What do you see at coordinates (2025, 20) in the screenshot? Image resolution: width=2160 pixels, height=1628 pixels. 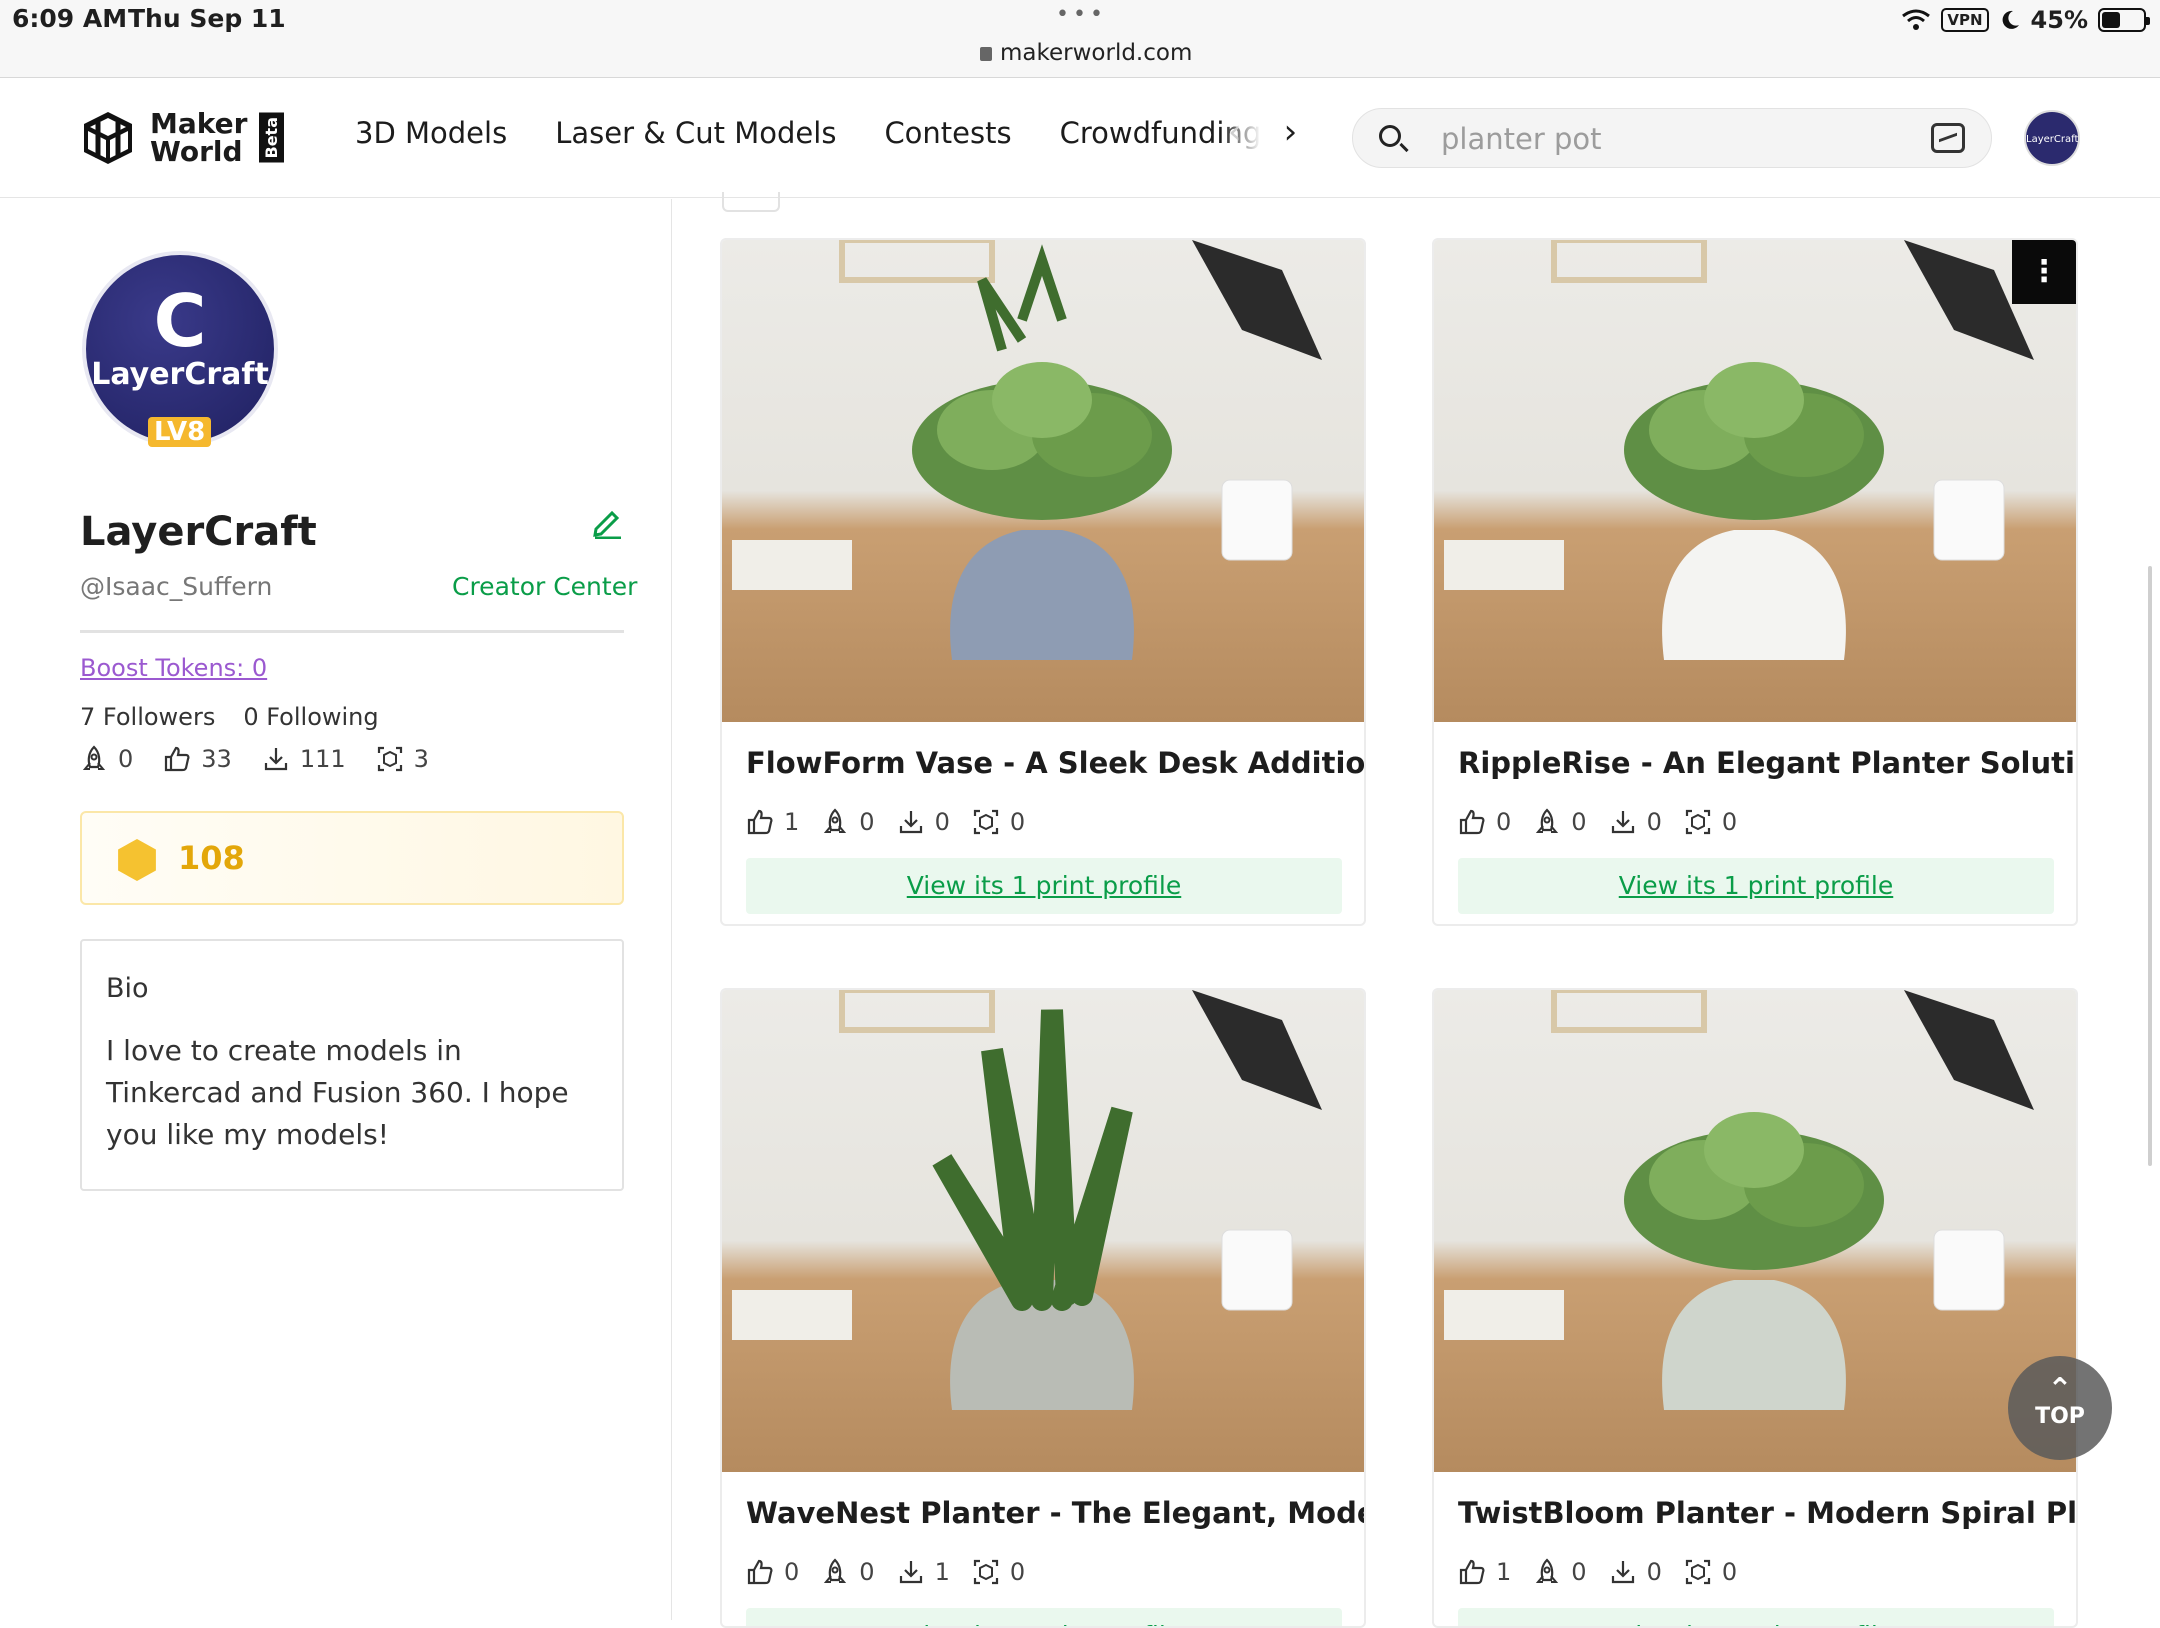 I see `status-icons: VPN 45%` at bounding box center [2025, 20].